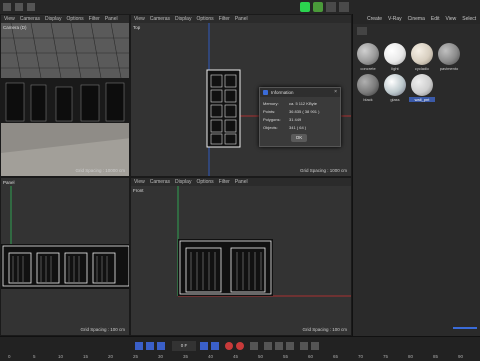 Image resolution: width=480 pixels, height=361 pixels. Describe the element at coordinates (264, 241) in the screenshot. I see `front-view-geometry` at that location.